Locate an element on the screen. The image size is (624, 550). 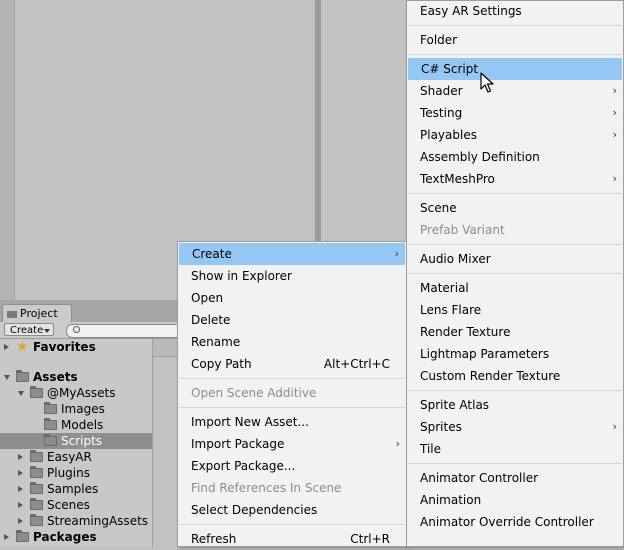
tree-row-assets: Assets is located at coordinates (76, 377).